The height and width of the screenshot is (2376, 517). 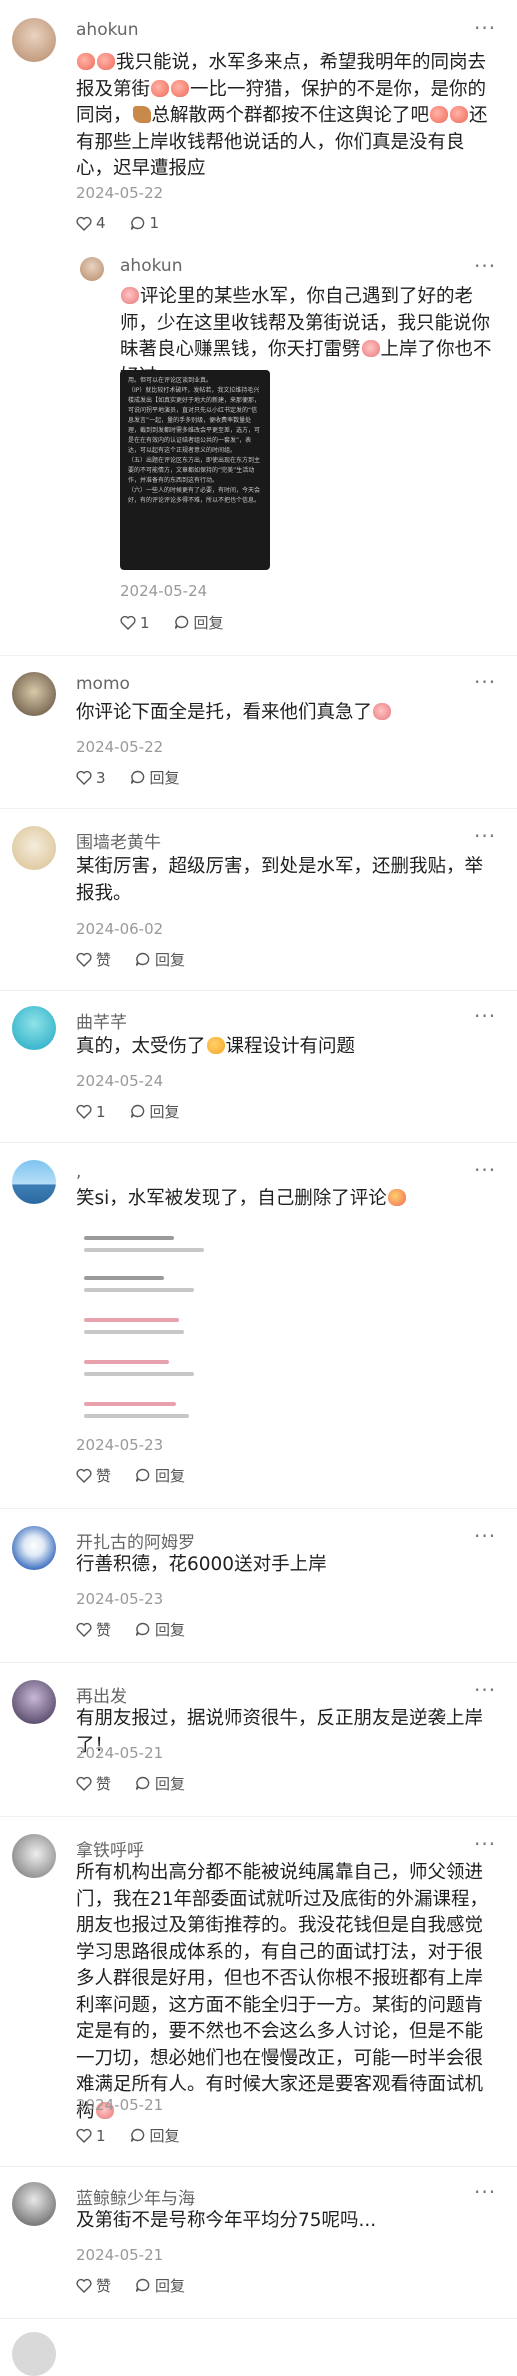 What do you see at coordinates (118, 840) in the screenshot?
I see `commenter-name: 围墙老黄牛` at bounding box center [118, 840].